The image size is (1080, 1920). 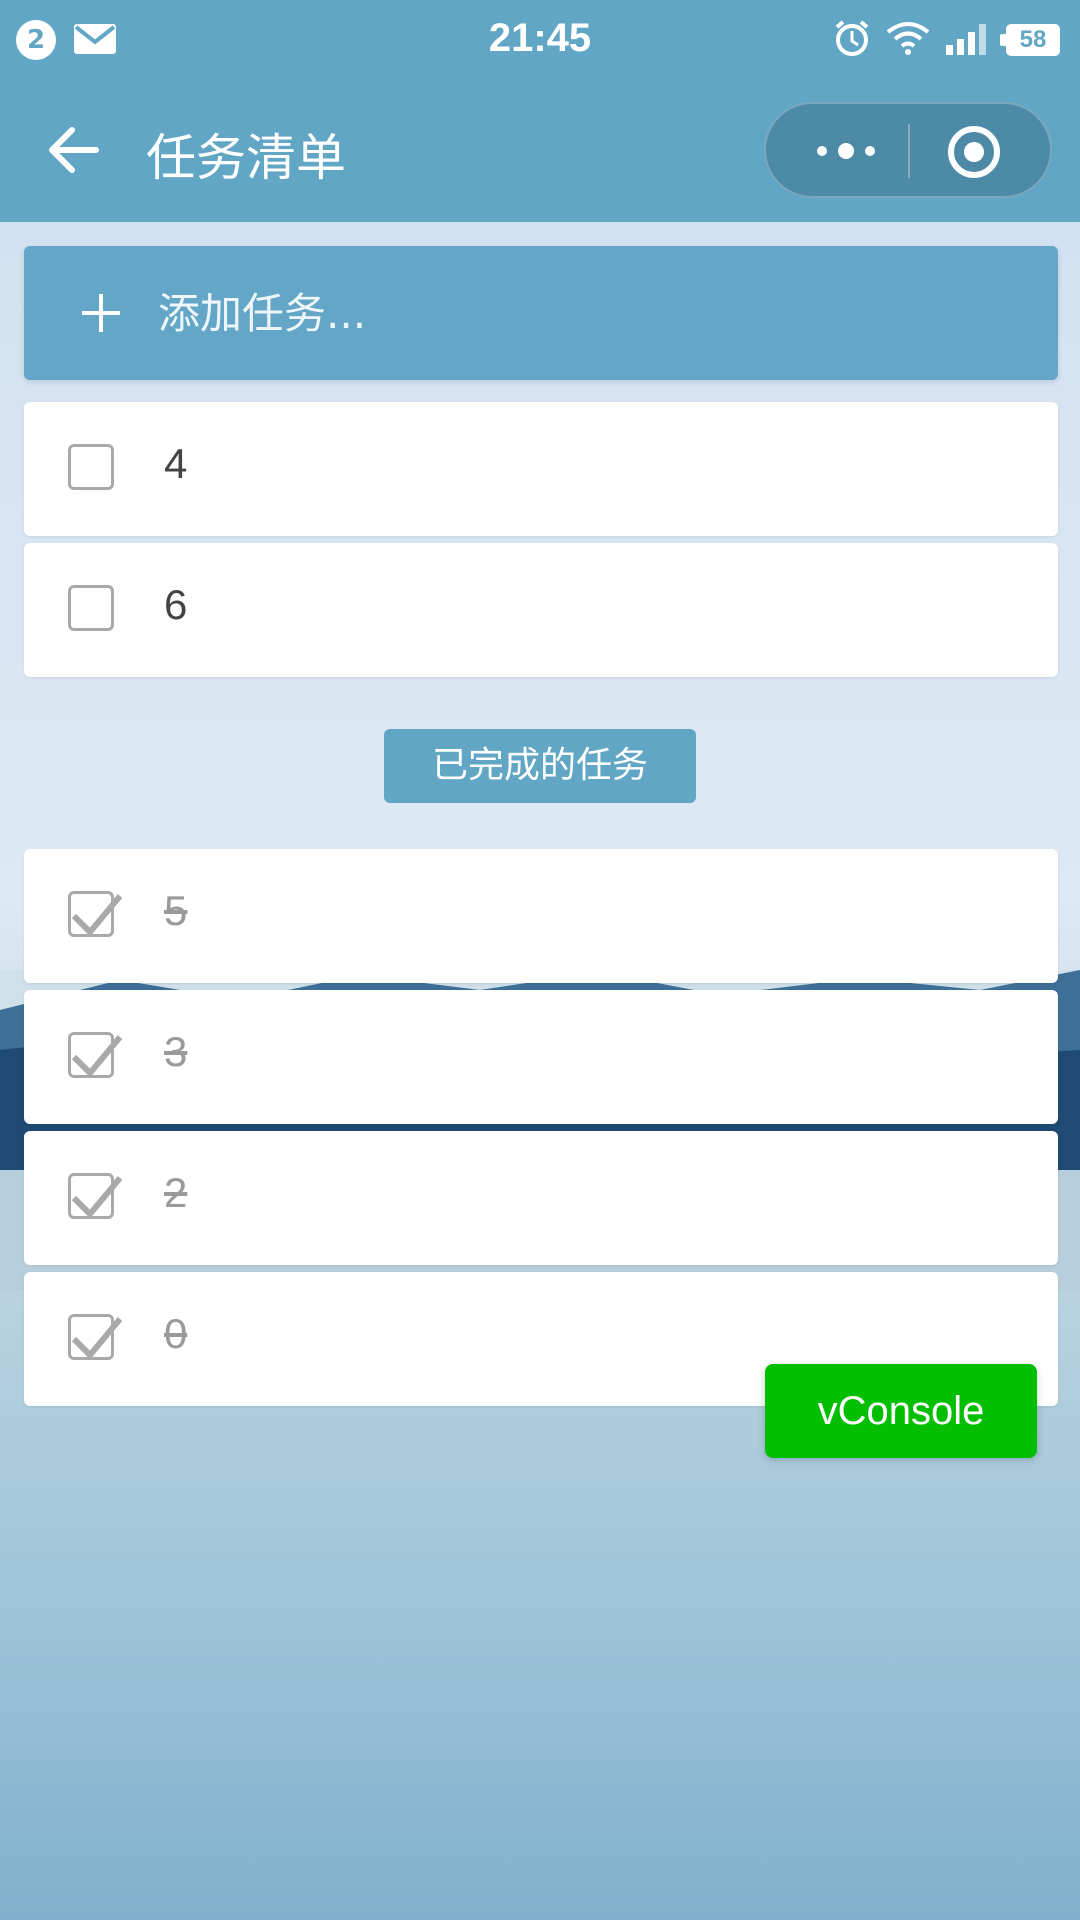 I want to click on more-dots-icon, so click(x=846, y=151).